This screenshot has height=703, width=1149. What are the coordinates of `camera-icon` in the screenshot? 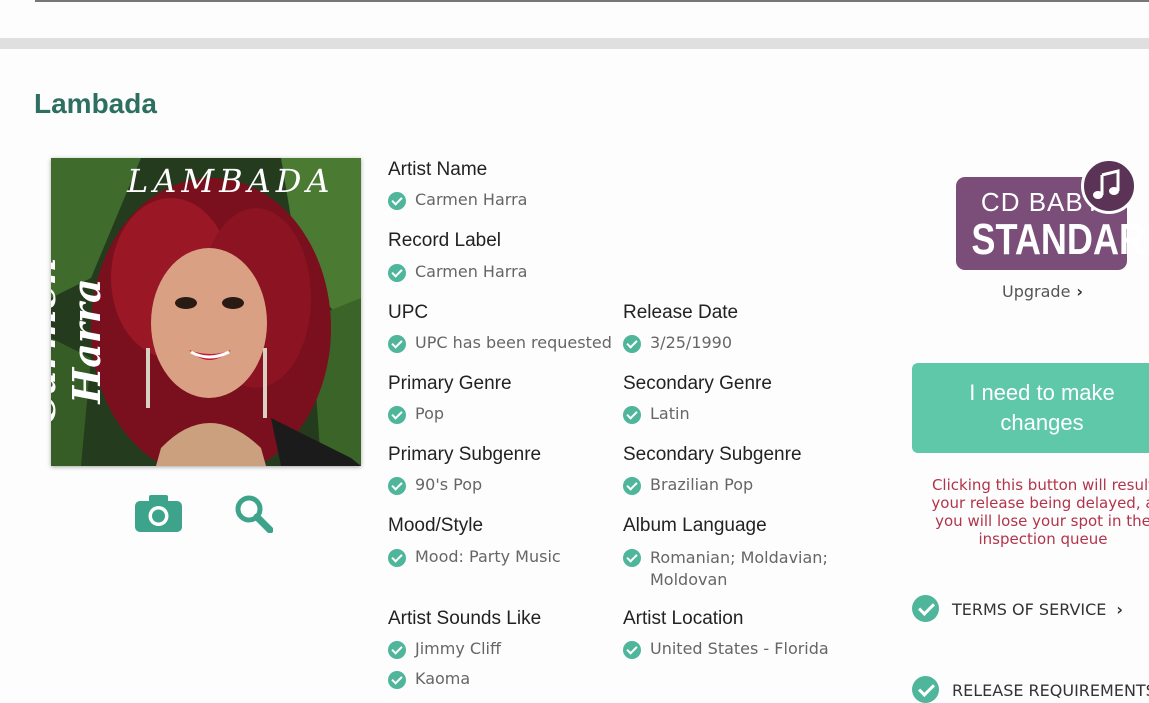 It's located at (158, 515).